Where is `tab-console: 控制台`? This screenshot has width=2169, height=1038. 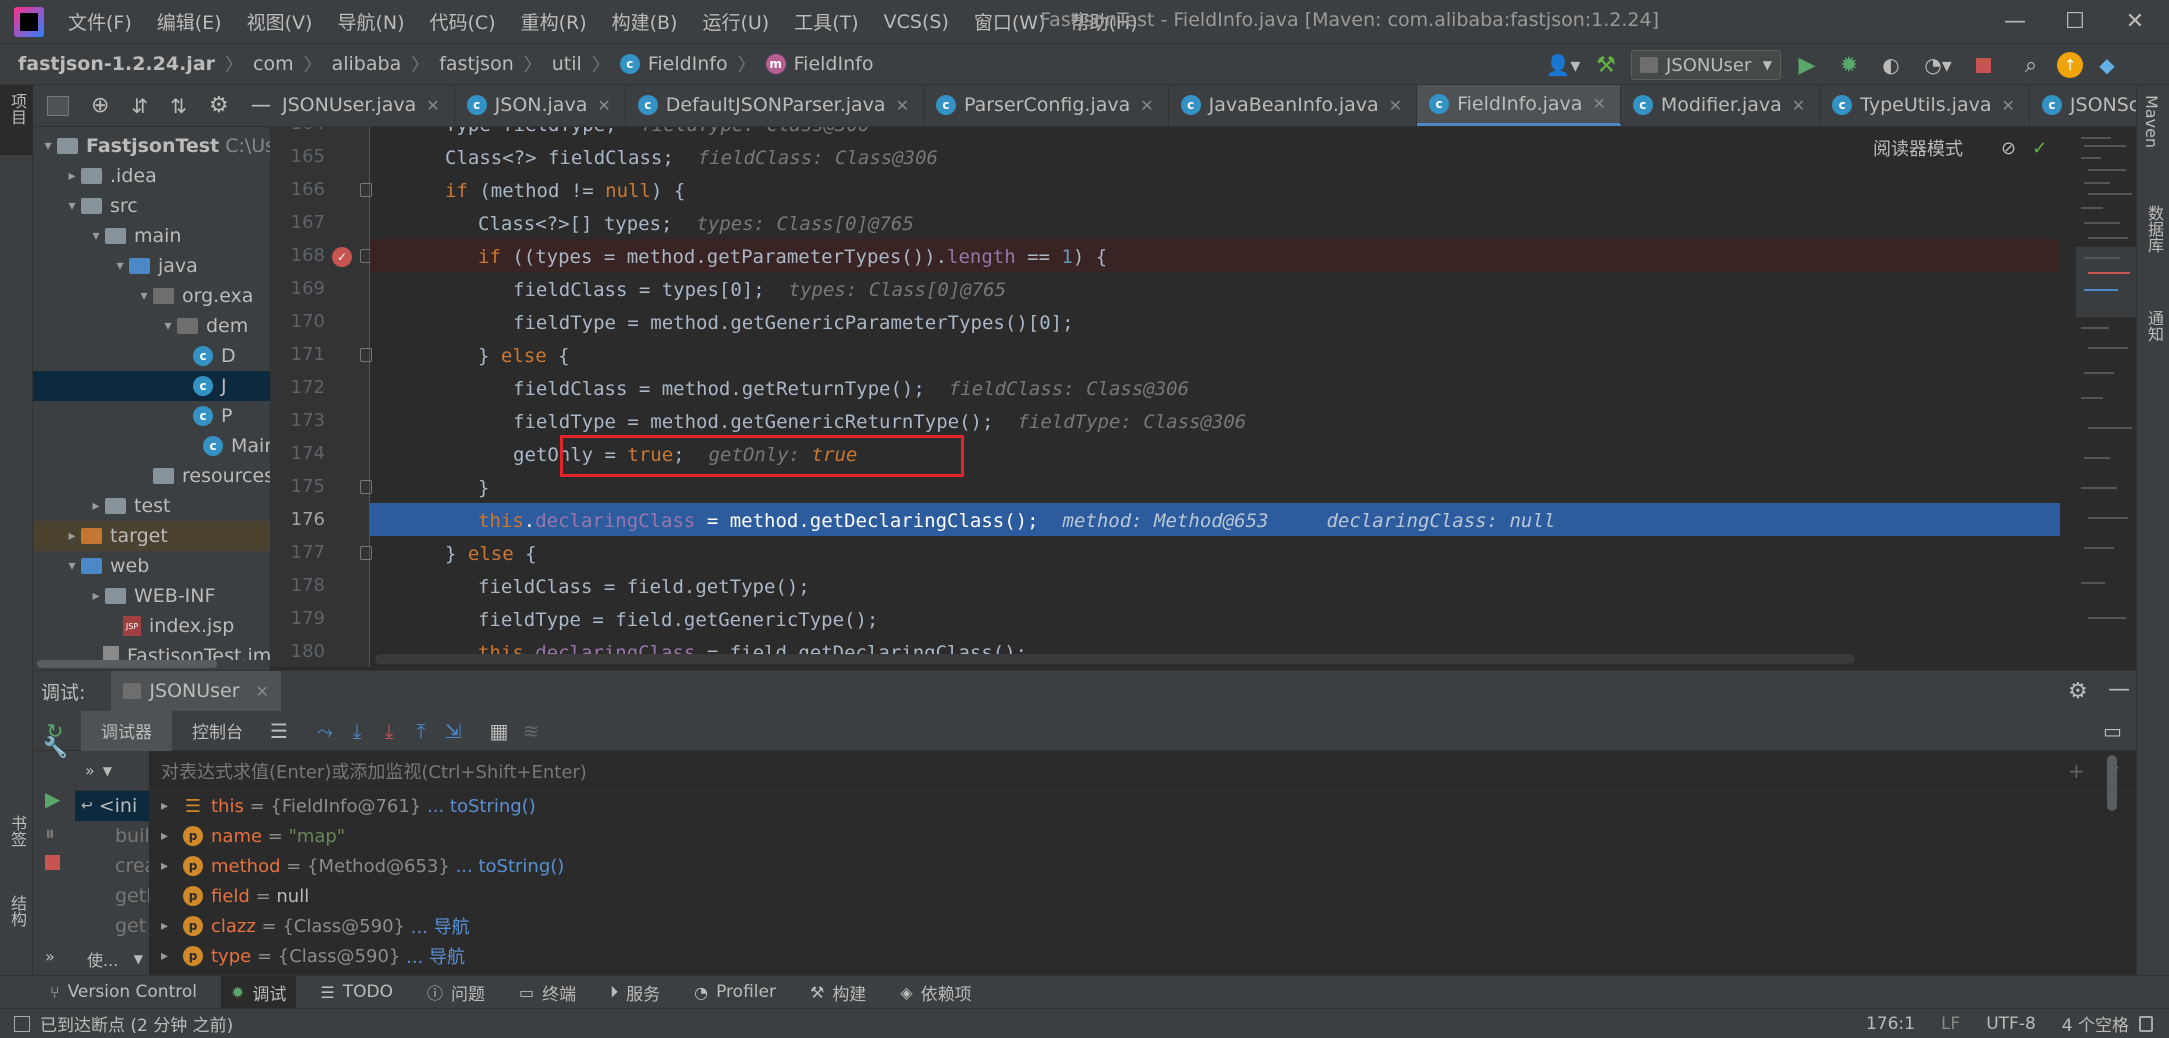
tab-console: 控制台 is located at coordinates (217, 731).